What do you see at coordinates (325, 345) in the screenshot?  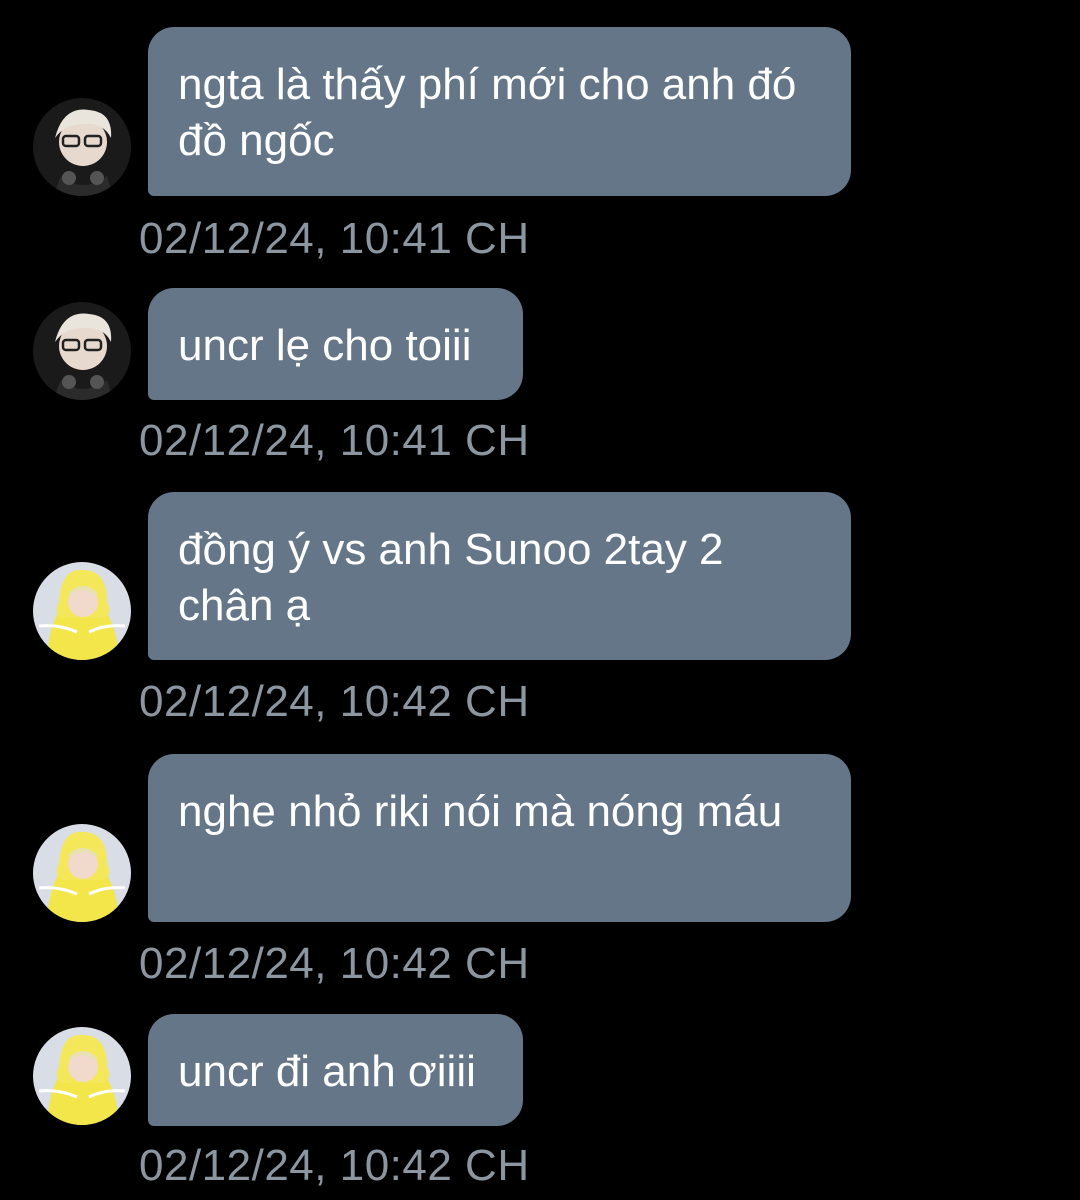 I see `message-text: uncr lẹ cho toiii` at bounding box center [325, 345].